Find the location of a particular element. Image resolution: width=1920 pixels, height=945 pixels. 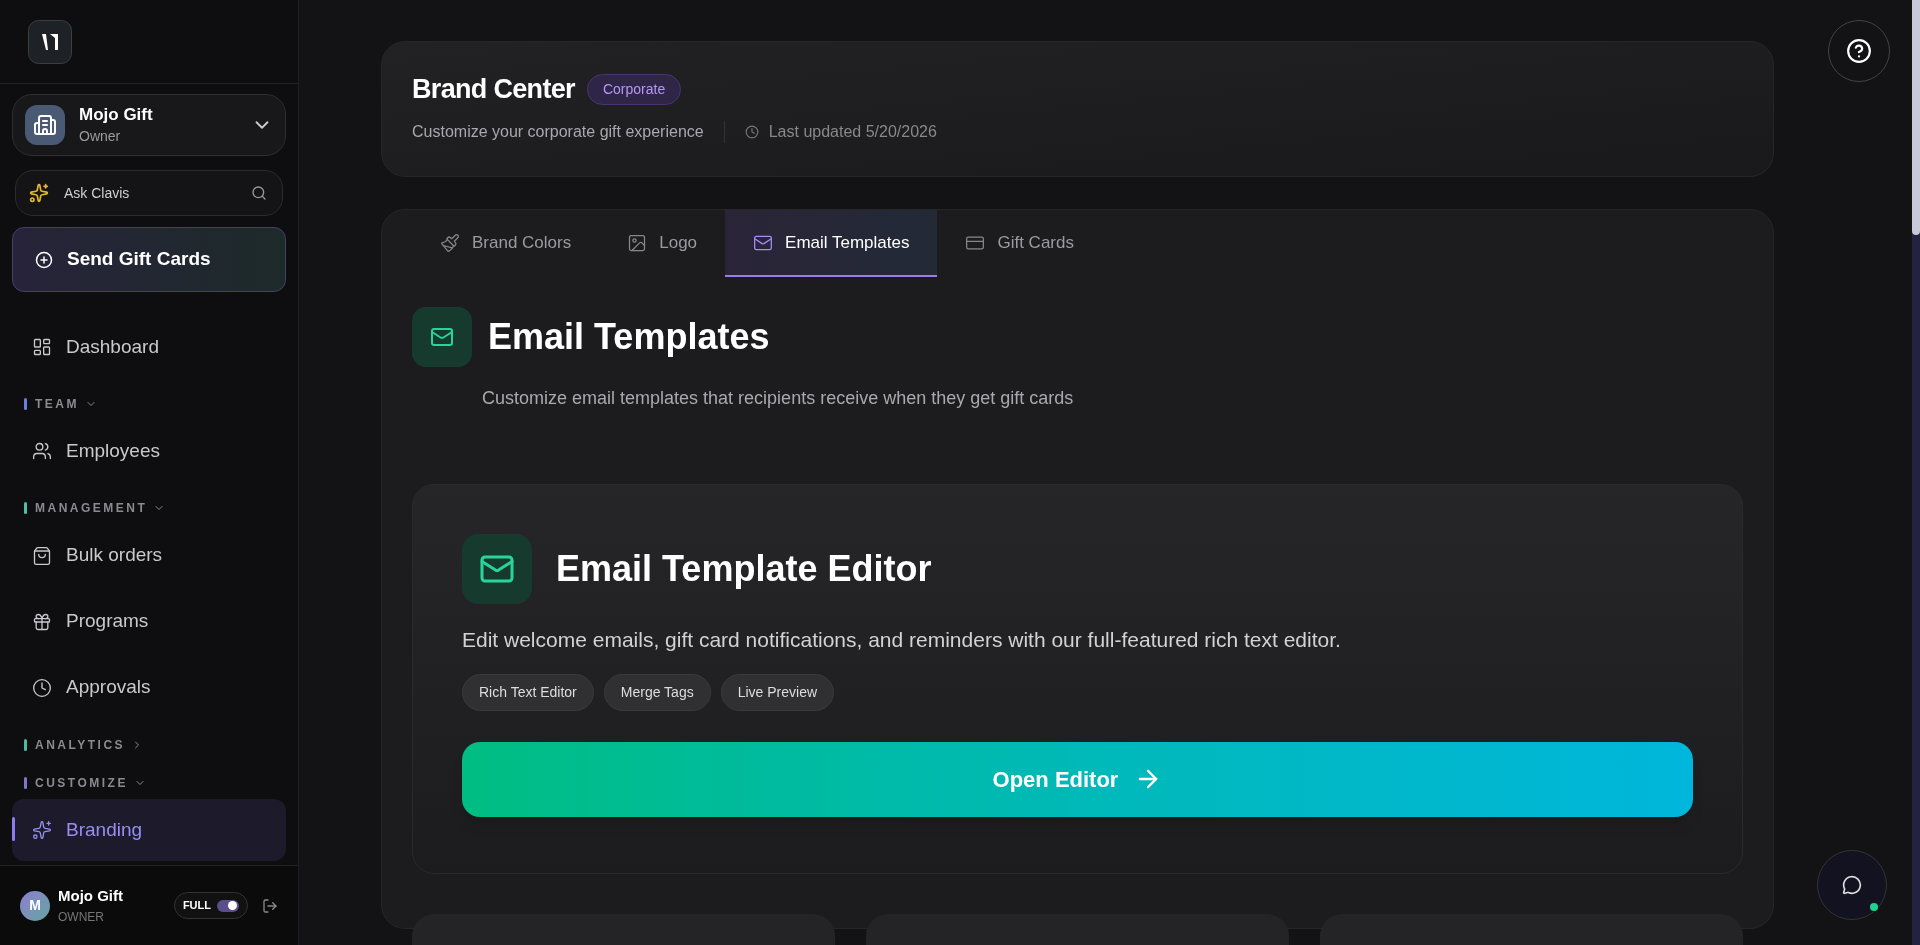

nav-item: Branding is located at coordinates (149, 830).